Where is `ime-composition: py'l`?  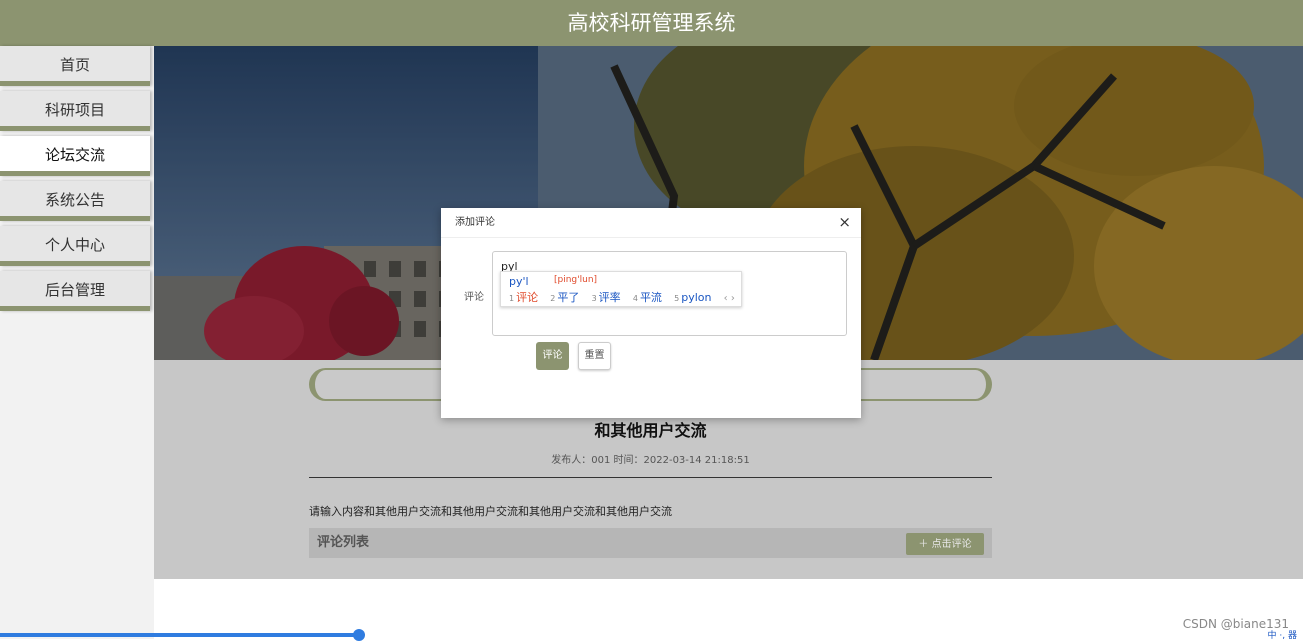 ime-composition: py'l is located at coordinates (519, 281).